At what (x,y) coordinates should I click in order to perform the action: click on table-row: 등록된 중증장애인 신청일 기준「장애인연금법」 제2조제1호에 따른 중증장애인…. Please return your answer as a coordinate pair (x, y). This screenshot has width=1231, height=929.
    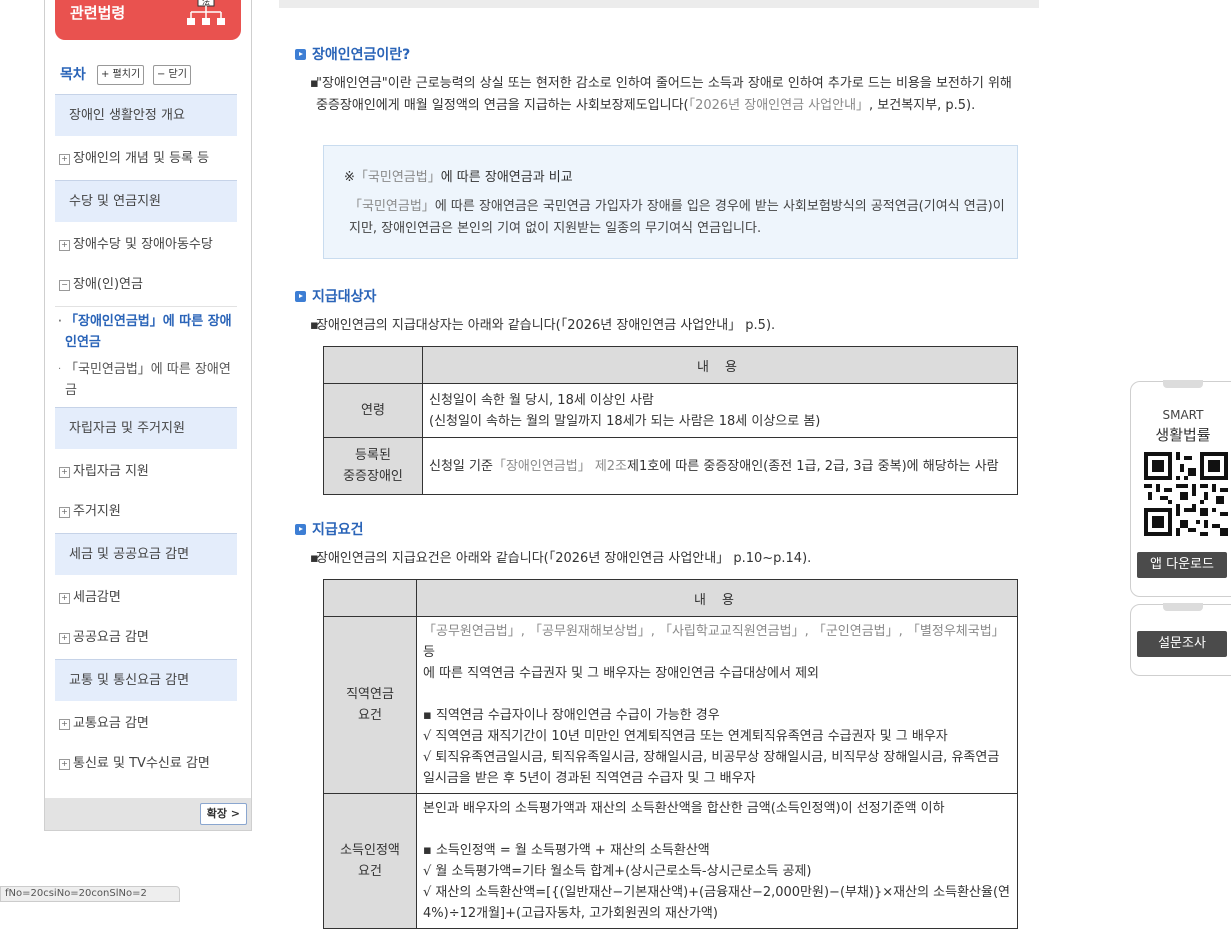
    Looking at the image, I should click on (670, 466).